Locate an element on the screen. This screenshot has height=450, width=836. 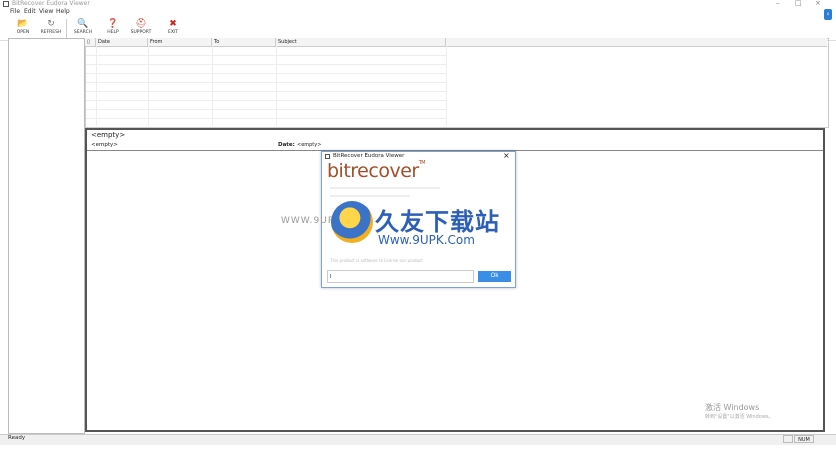
support-button: ⛑ SUPPORT is located at coordinates (141, 29).